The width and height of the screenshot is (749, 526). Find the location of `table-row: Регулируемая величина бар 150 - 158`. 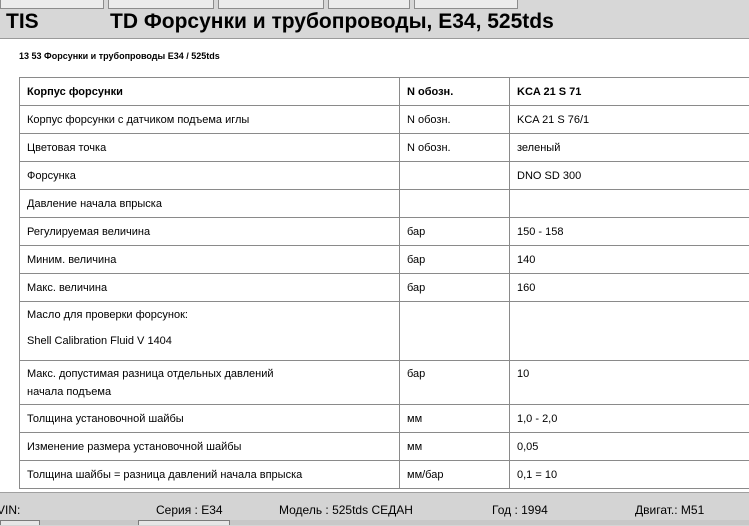

table-row: Регулируемая величина бар 150 - 158 is located at coordinates (384, 232).